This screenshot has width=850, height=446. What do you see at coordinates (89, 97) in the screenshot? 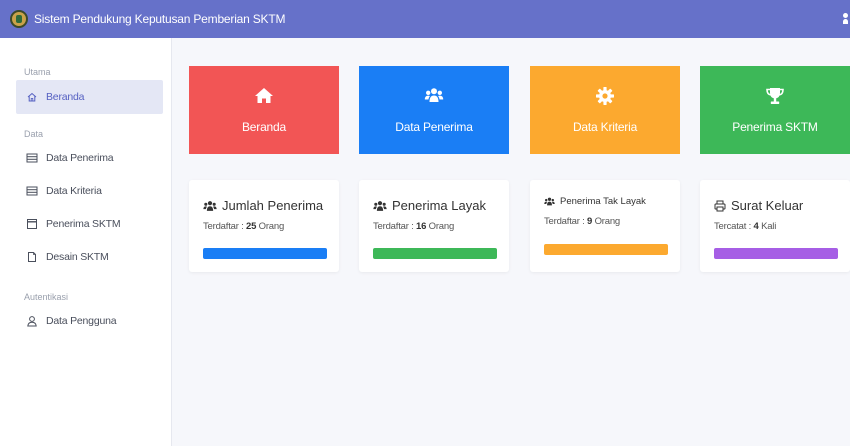
I see `sidebar-item-beranda: Beranda` at bounding box center [89, 97].